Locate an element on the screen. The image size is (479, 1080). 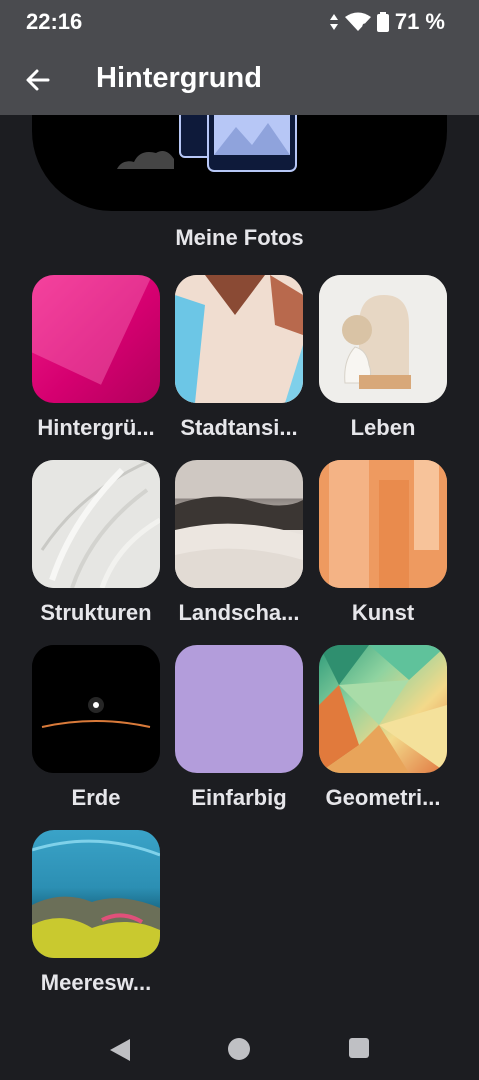
earth-horizon-graphic is located at coordinates (96, 709).